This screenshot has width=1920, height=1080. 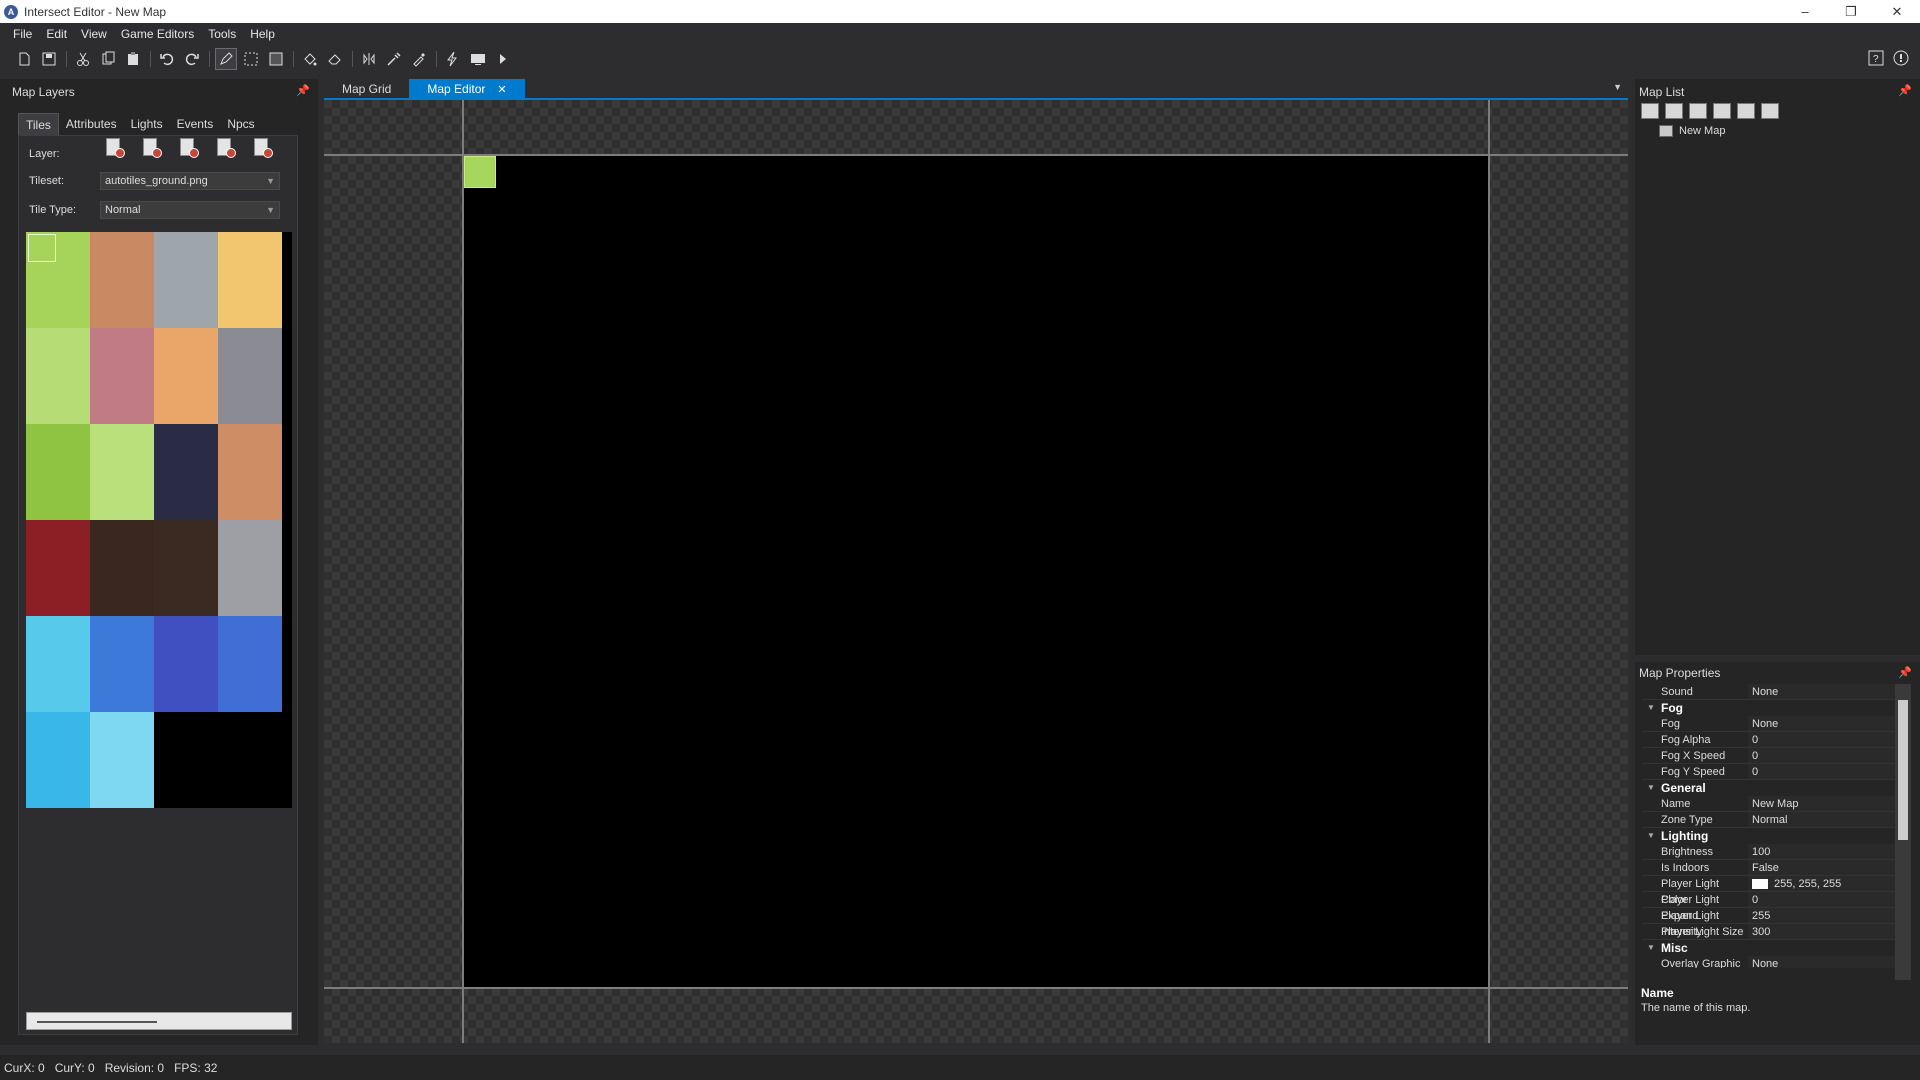 I want to click on tile-orange-sand, so click(x=186, y=376).